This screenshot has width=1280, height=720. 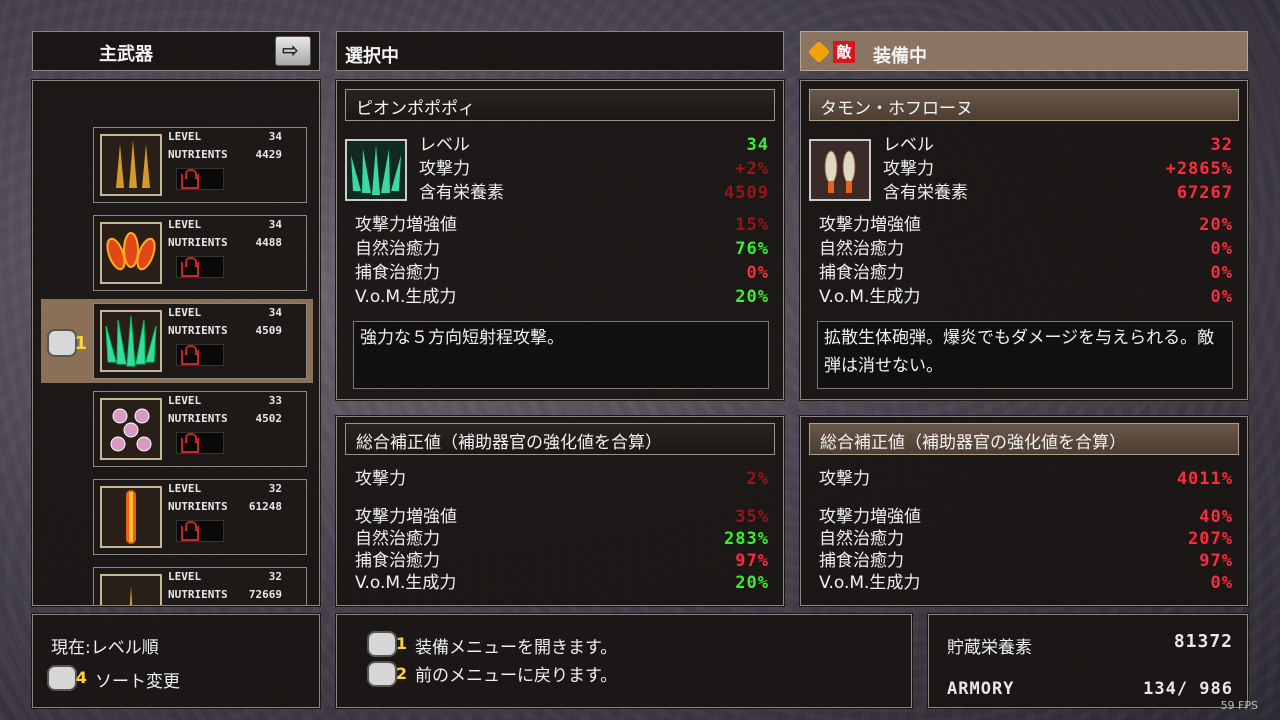 I want to click on selected-header-title: 選択中, so click(x=372, y=56).